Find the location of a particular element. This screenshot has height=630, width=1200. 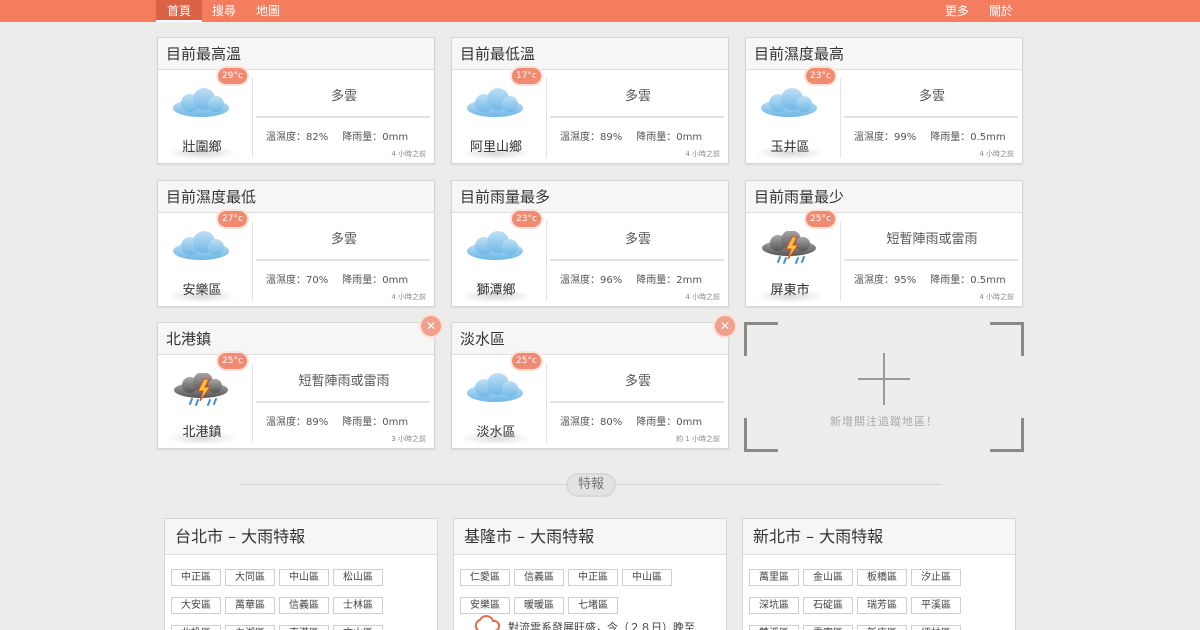

nav-about: 關於 is located at coordinates (1001, 11).